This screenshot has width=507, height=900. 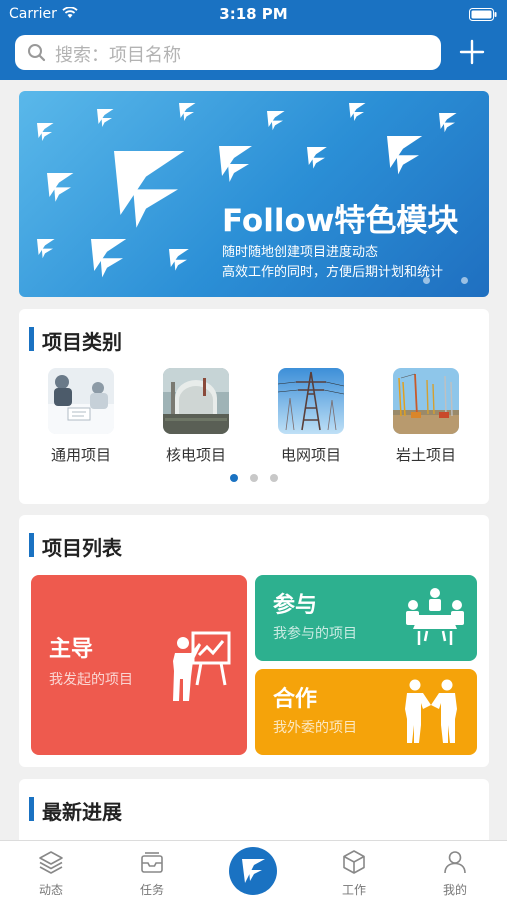 I want to click on tile-join: 参与 我参与的项目, so click(x=366, y=618).